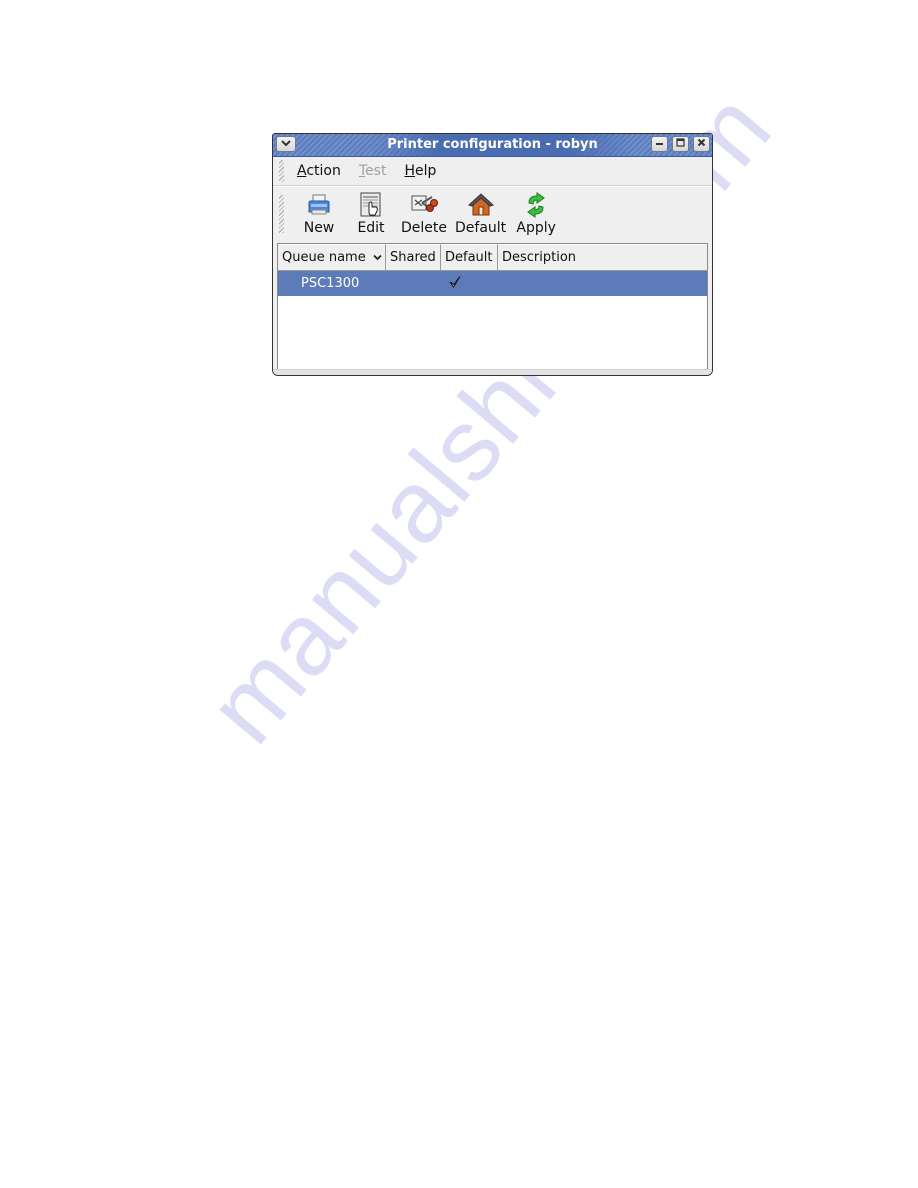  Describe the element at coordinates (469, 257) in the screenshot. I see `column-header-default: Default` at that location.